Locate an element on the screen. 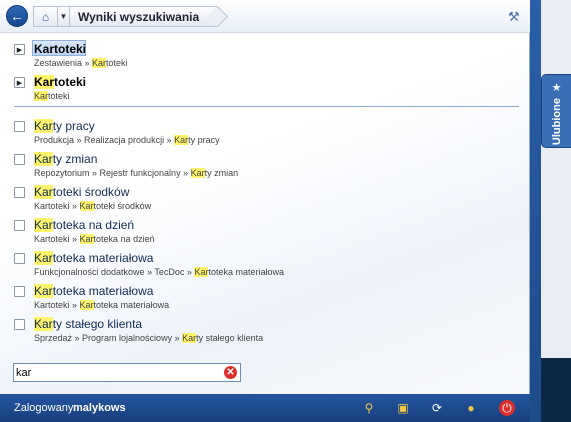 The height and width of the screenshot is (422, 571). result-title: Karty zmian is located at coordinates (65, 159).